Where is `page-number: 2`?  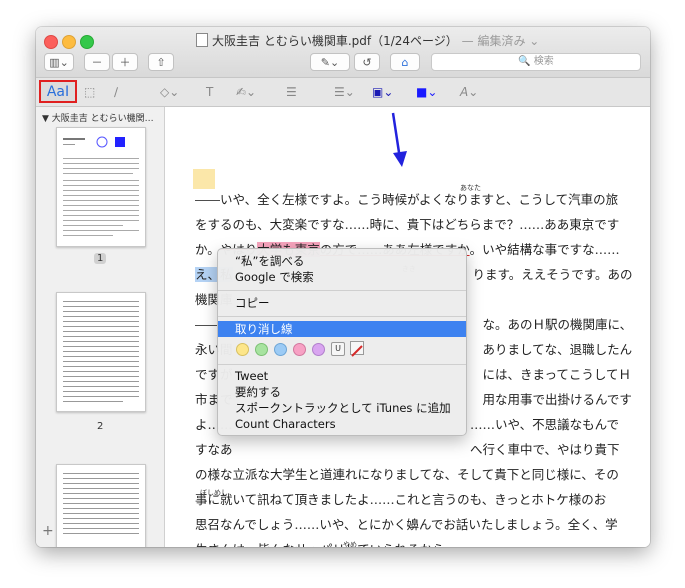
page-number: 2 is located at coordinates (100, 426).